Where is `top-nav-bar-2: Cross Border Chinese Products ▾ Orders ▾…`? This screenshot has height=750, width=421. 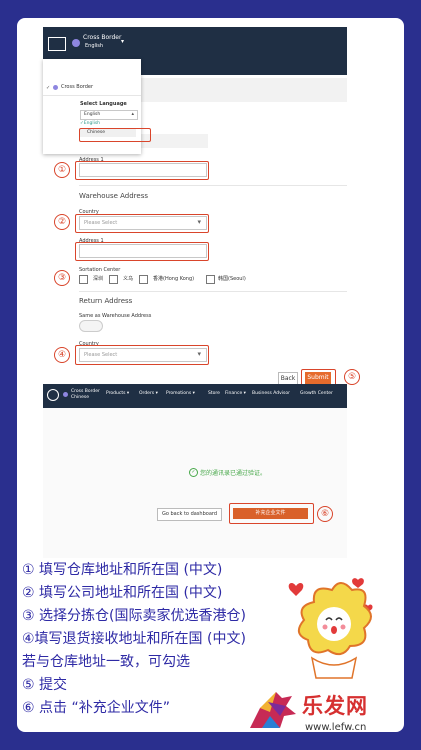 top-nav-bar-2: Cross Border Chinese Products ▾ Orders ▾… is located at coordinates (195, 396).